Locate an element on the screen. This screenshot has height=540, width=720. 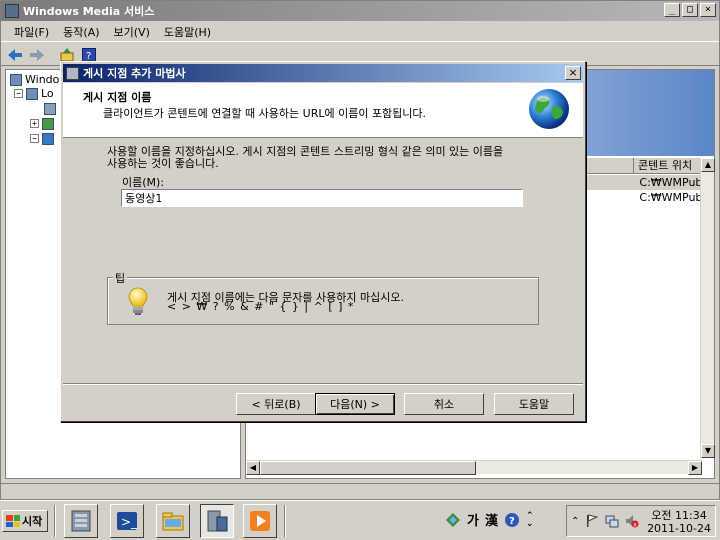
scroll-thumb is located at coordinates (368, 468).